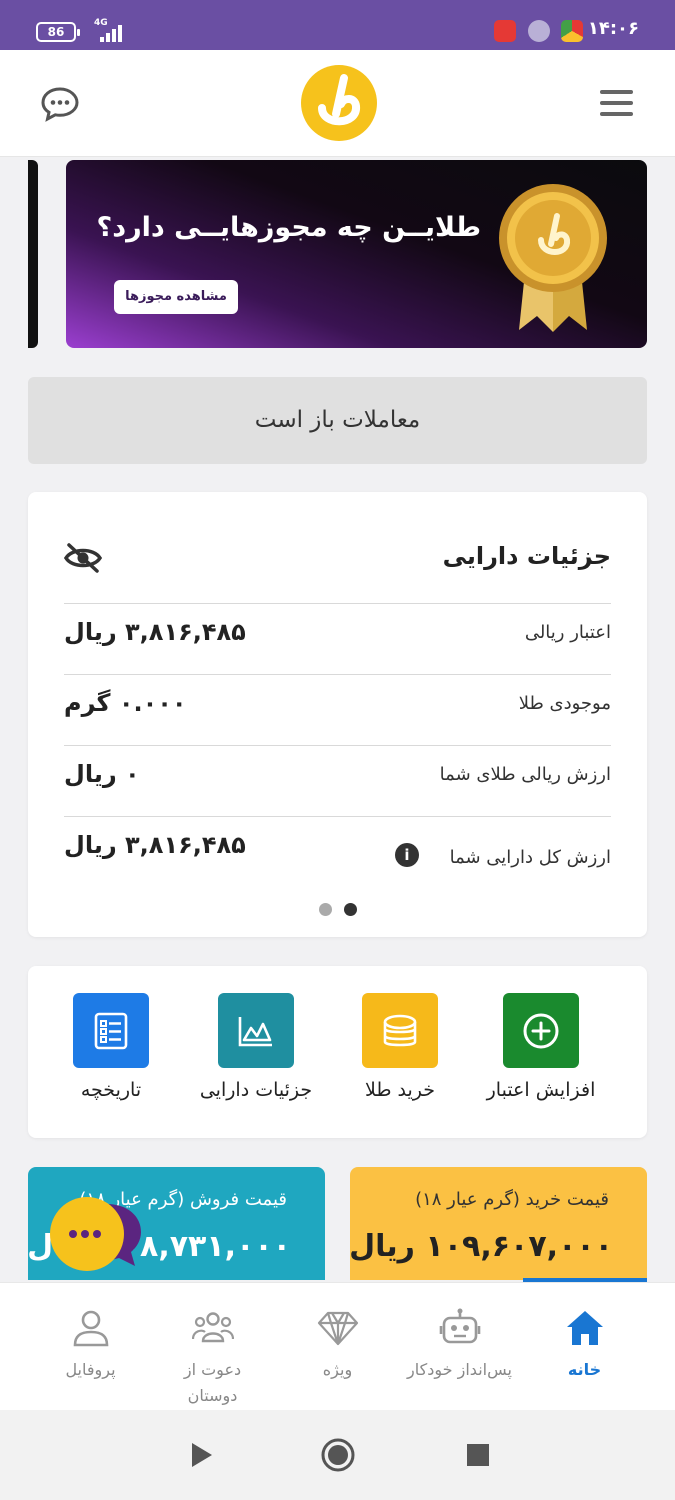 Image resolution: width=675 pixels, height=1500 pixels. I want to click on banner-title: طلایــن چه مجوزهایــی دارد؟, so click(288, 227).